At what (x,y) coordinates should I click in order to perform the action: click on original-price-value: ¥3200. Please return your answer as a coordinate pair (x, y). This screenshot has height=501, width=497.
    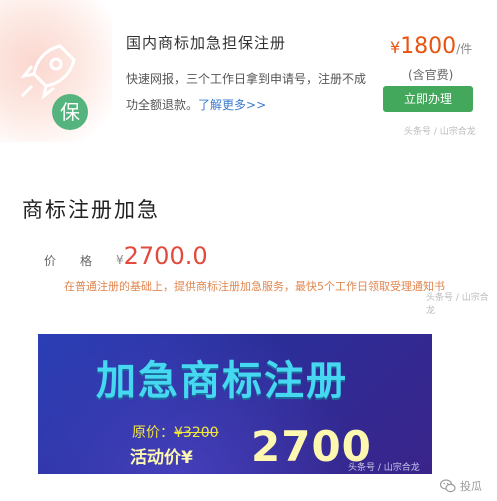
    Looking at the image, I should click on (196, 433).